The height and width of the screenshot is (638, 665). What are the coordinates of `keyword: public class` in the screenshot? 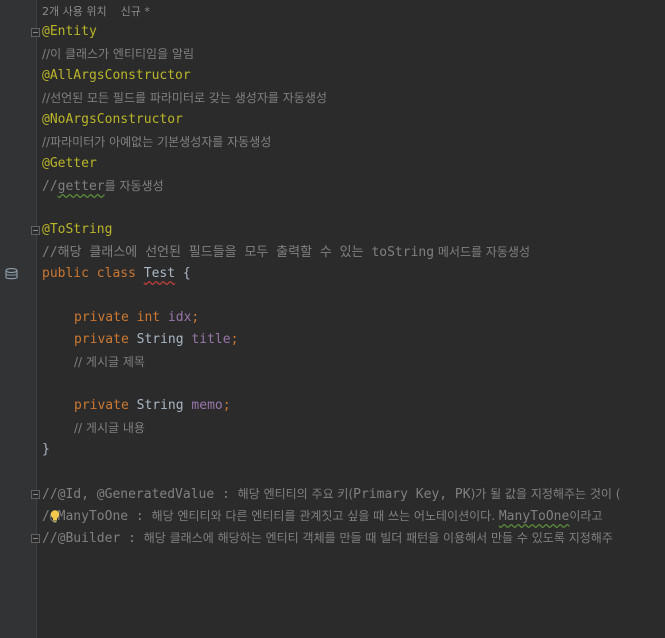 It's located at (93, 273).